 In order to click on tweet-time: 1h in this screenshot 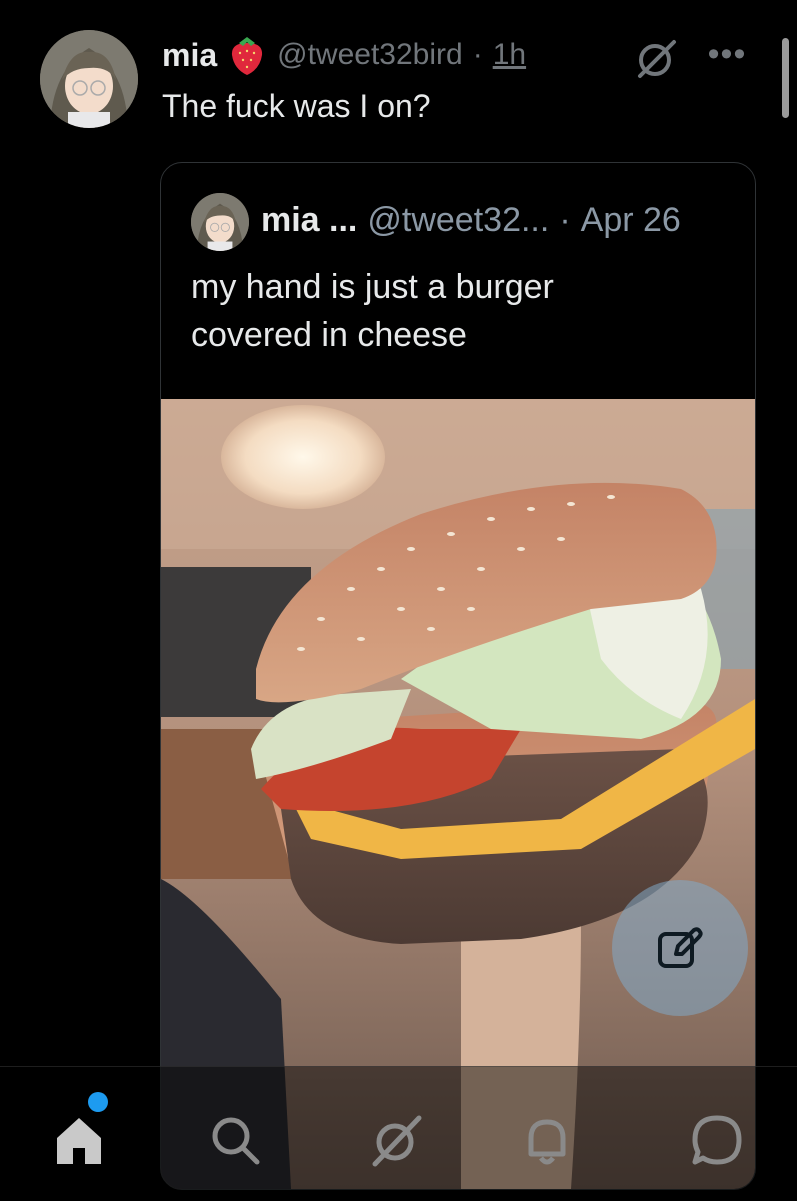, I will do `click(509, 55)`.